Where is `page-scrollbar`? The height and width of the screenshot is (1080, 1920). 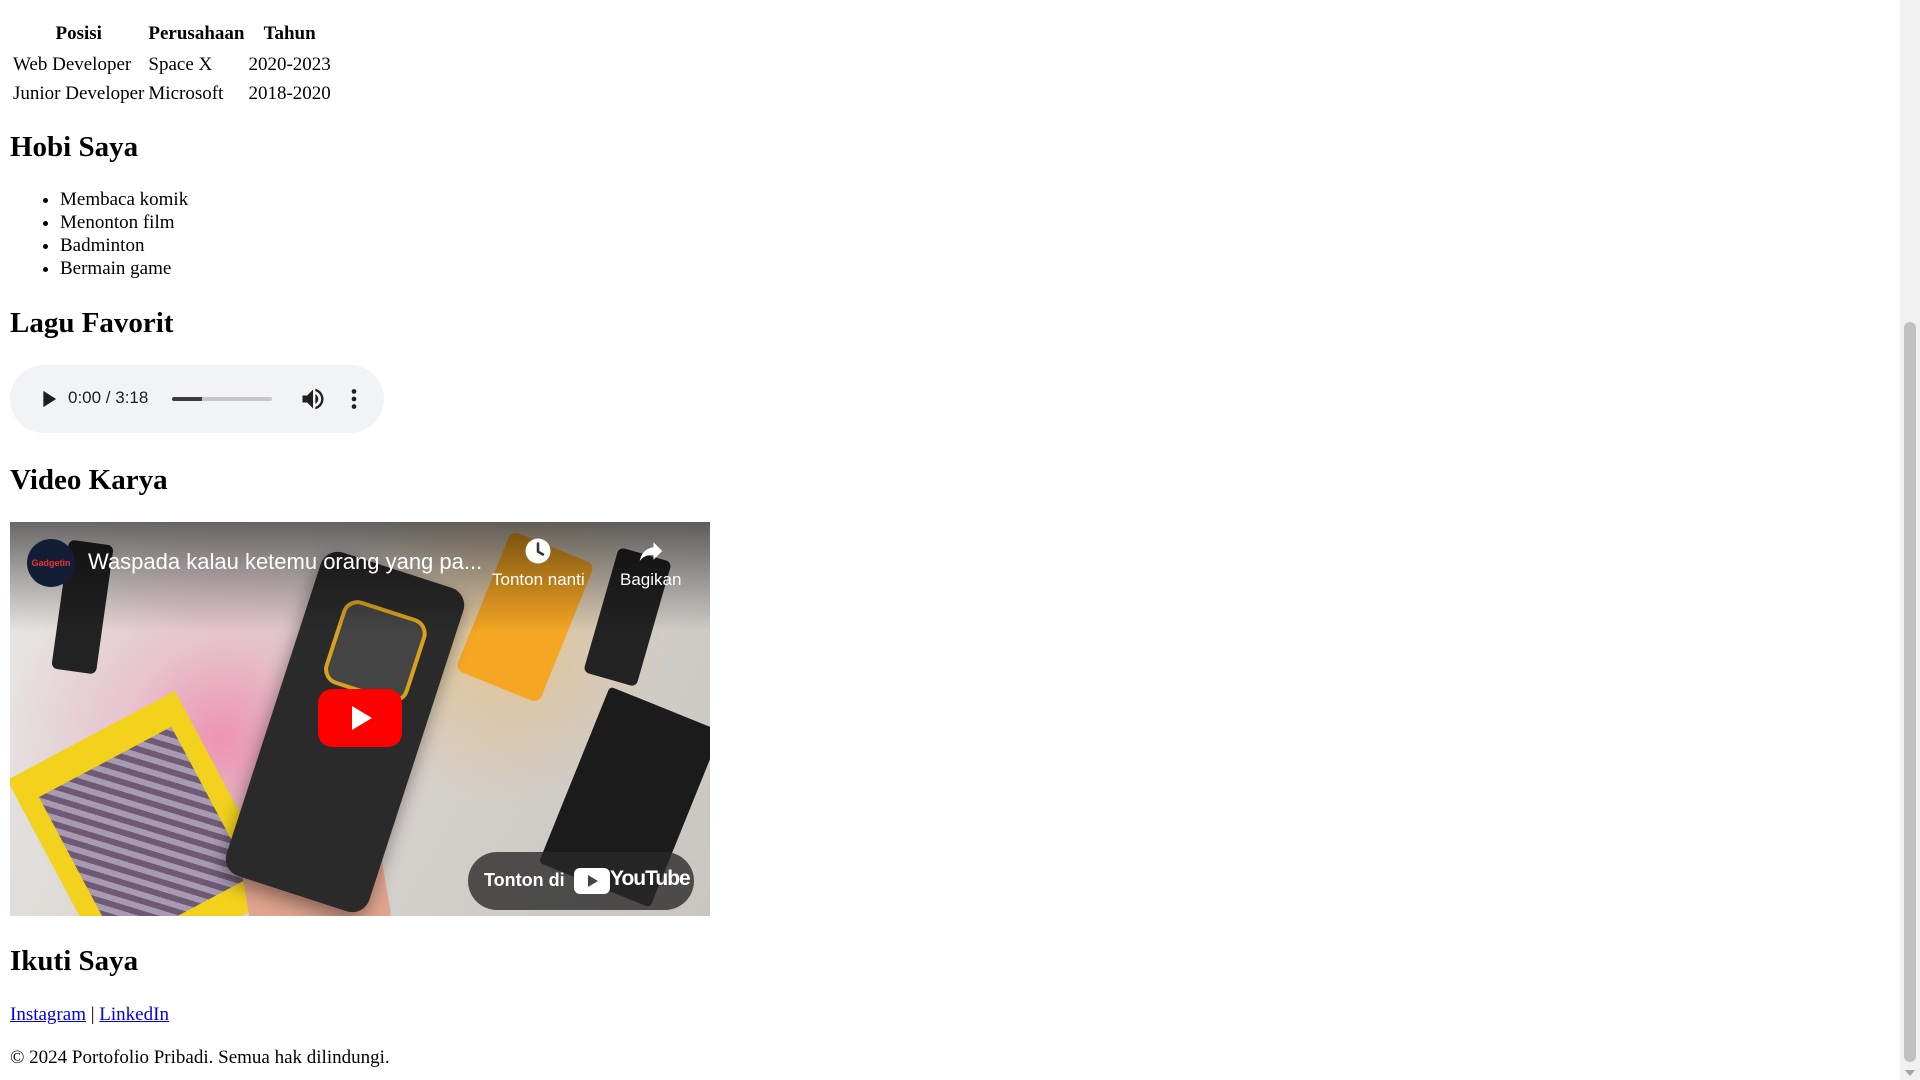 page-scrollbar is located at coordinates (1910, 540).